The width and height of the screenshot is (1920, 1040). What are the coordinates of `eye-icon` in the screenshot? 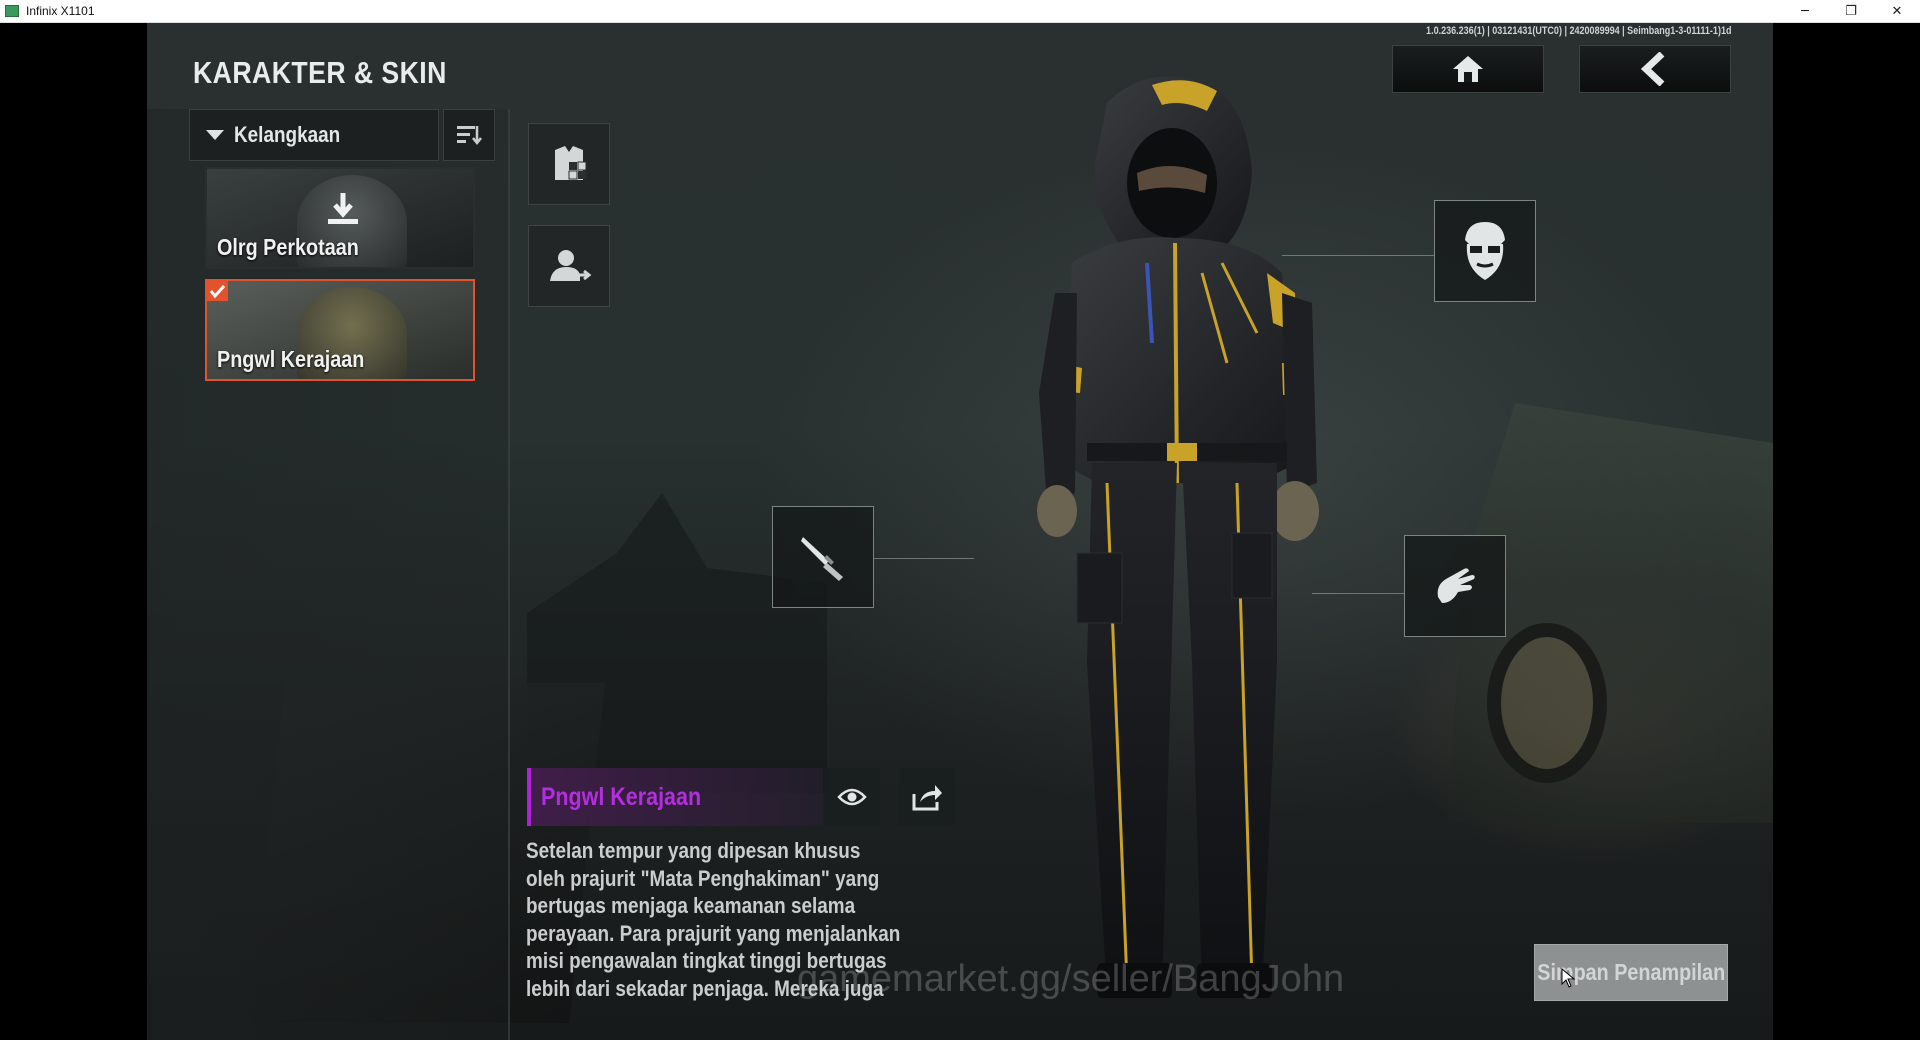 It's located at (852, 797).